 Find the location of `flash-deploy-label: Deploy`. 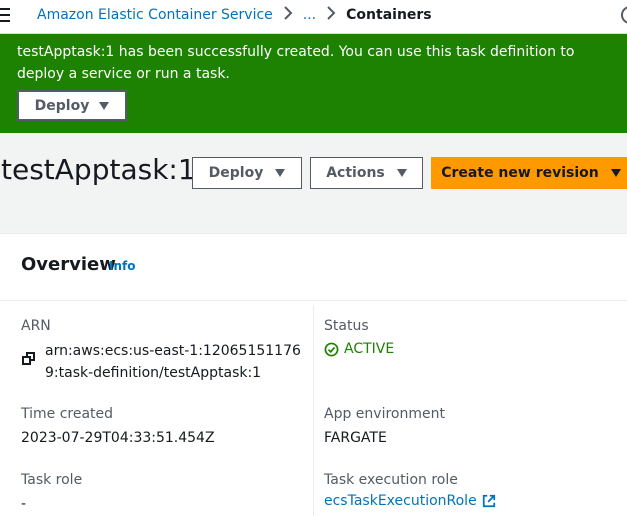

flash-deploy-label: Deploy is located at coordinates (62, 105).